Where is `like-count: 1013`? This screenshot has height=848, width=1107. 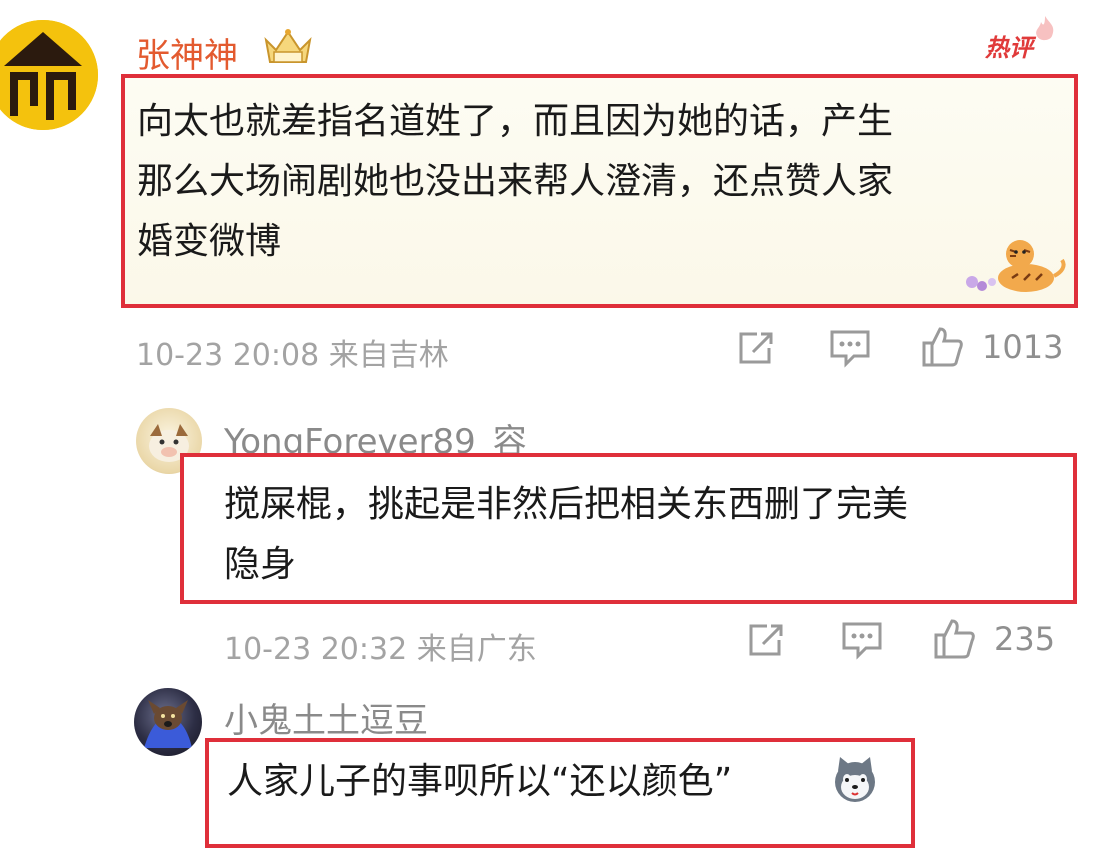
like-count: 1013 is located at coordinates (1023, 347).